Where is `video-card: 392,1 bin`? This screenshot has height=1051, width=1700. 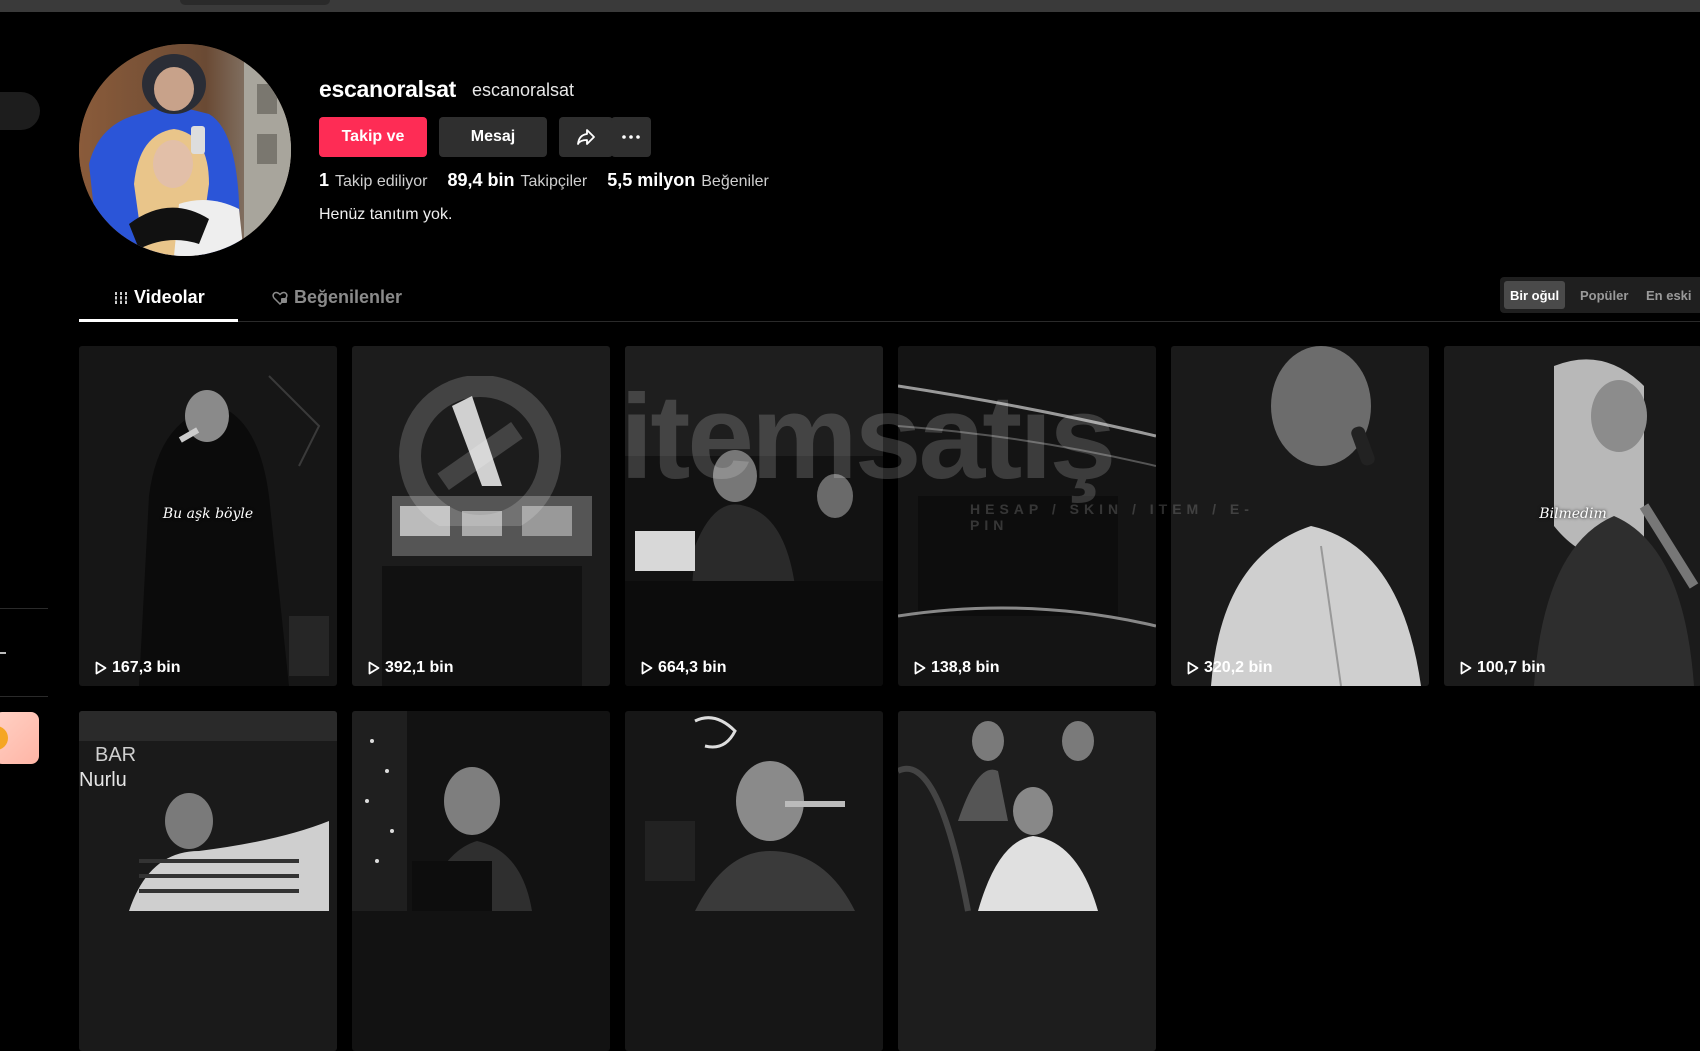
video-card: 392,1 bin is located at coordinates (481, 516).